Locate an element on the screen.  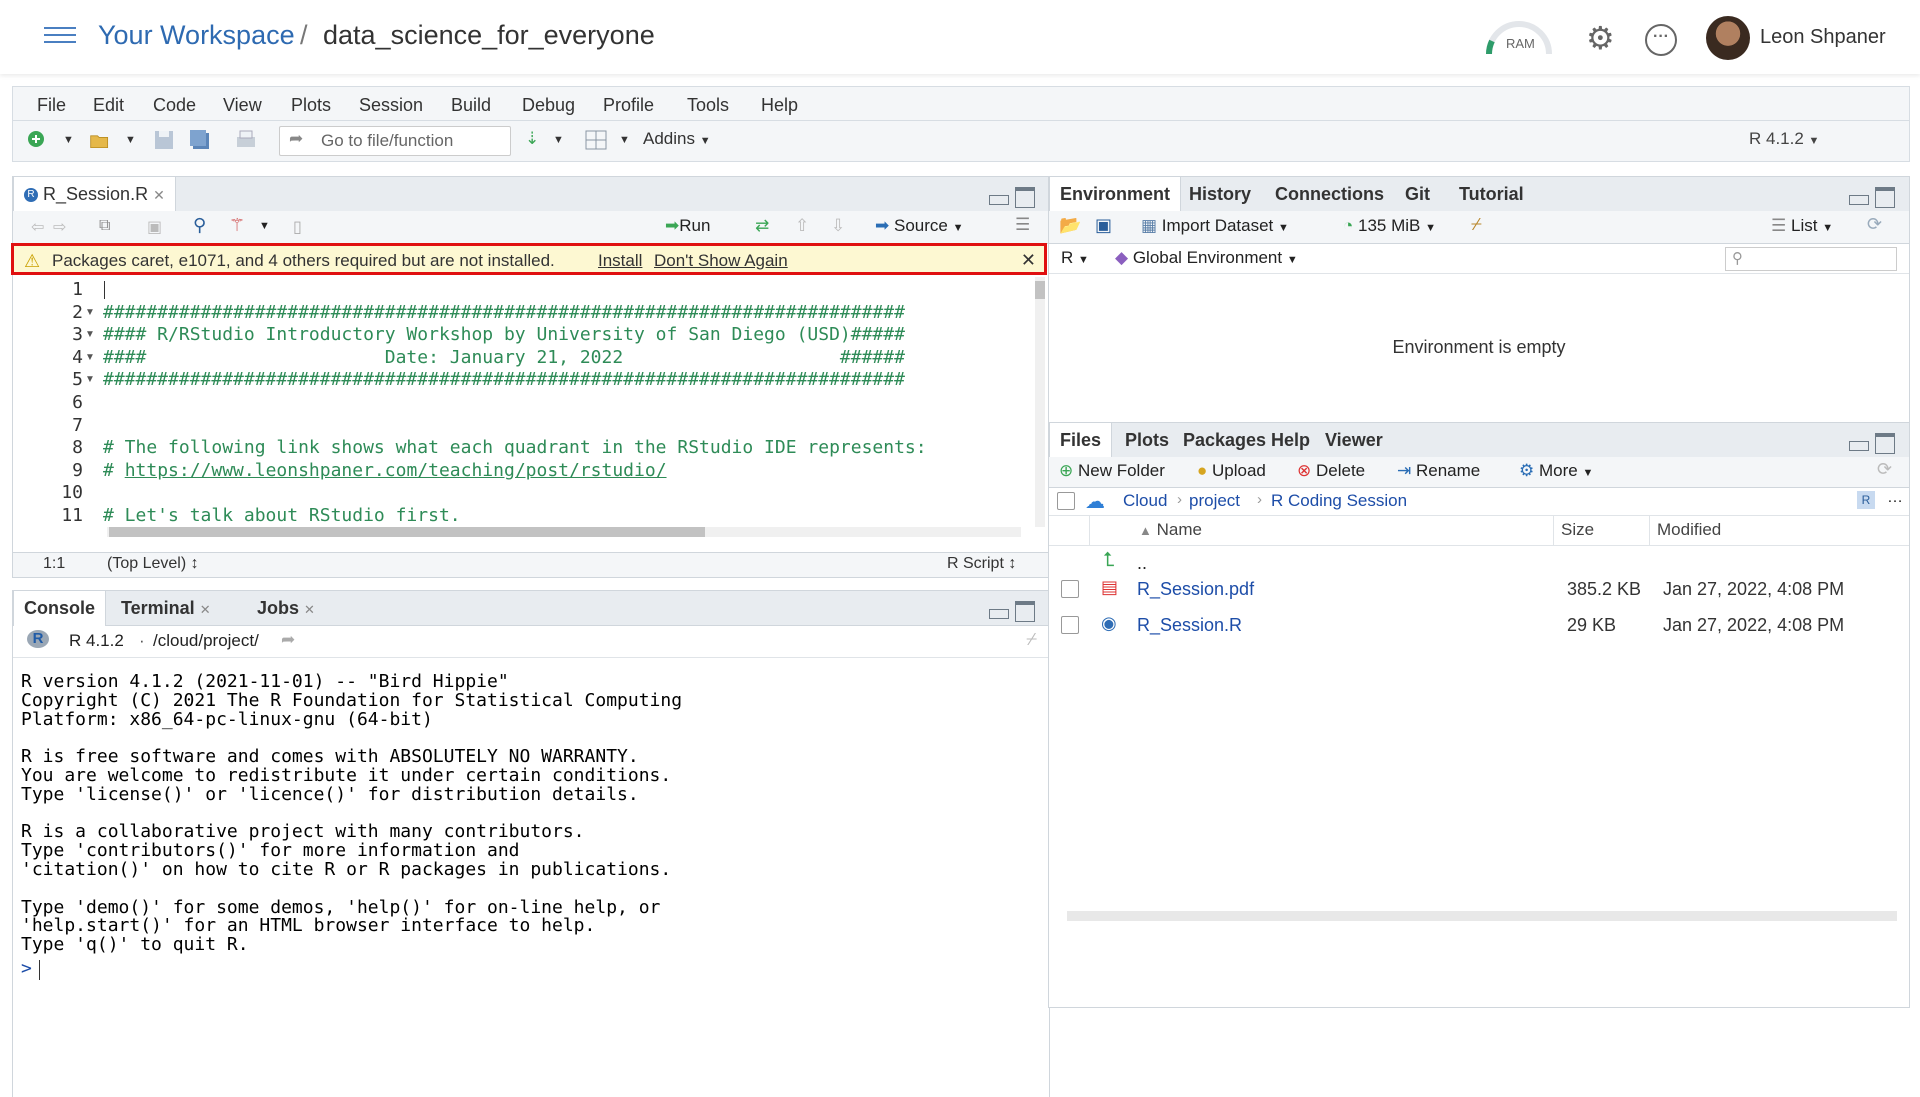
more-options-icon: ··· is located at coordinates (1661, 40).